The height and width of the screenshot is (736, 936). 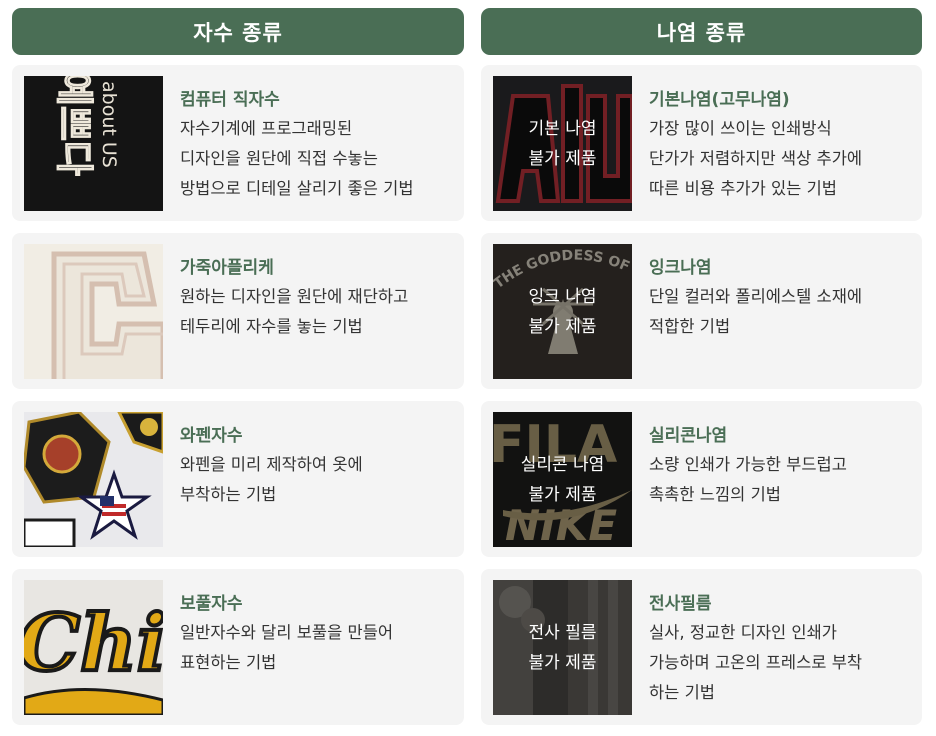 I want to click on embroidery-header: 자수 종류, so click(x=238, y=31).